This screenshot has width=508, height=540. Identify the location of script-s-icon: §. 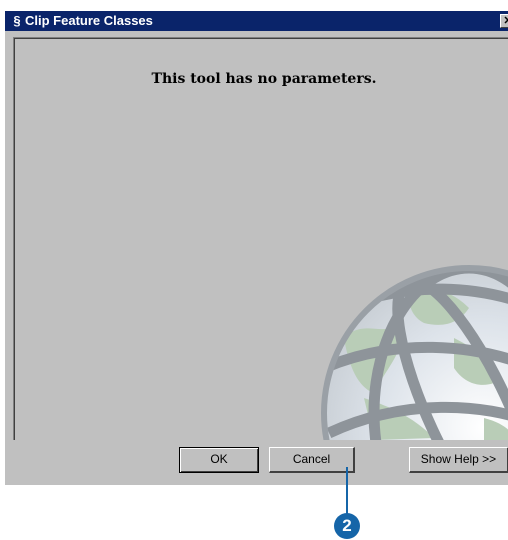
(17, 20).